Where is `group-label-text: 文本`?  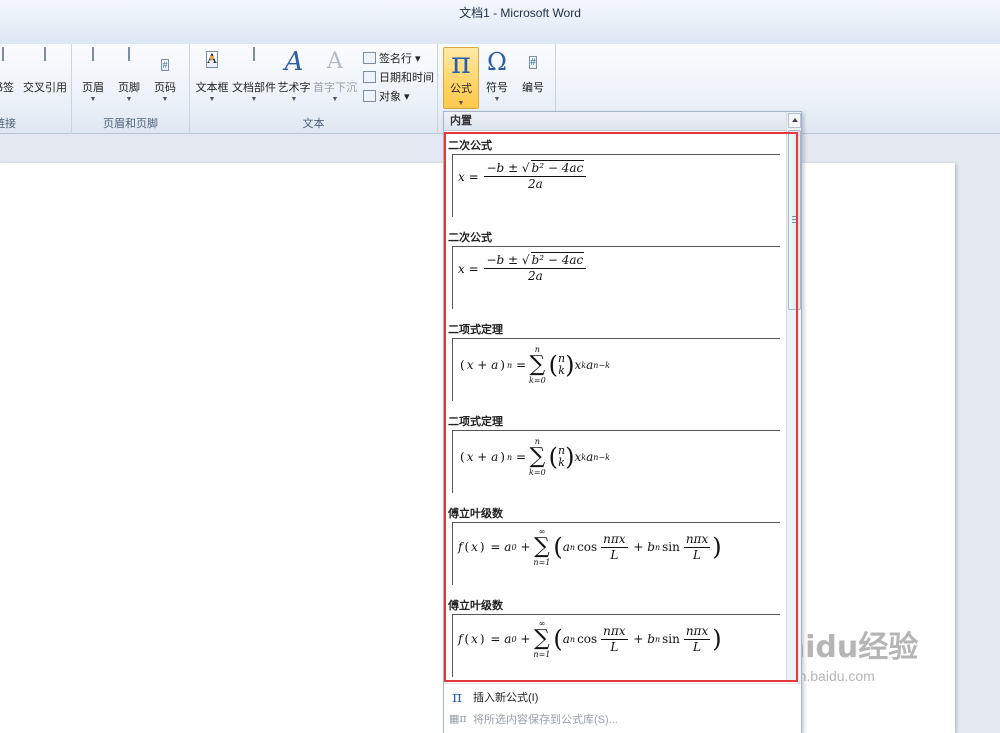
group-label-text: 文本 is located at coordinates (313, 124).